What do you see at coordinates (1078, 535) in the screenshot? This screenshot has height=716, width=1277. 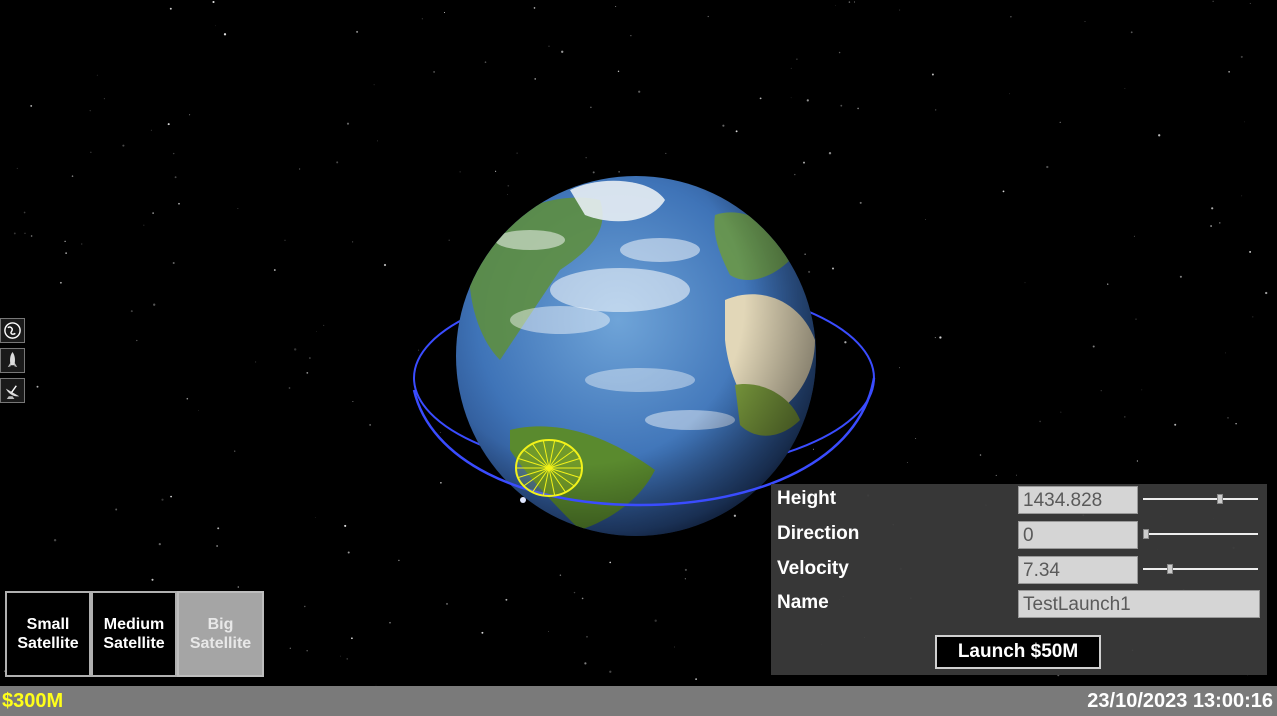 I see `direction-input: 0` at bounding box center [1078, 535].